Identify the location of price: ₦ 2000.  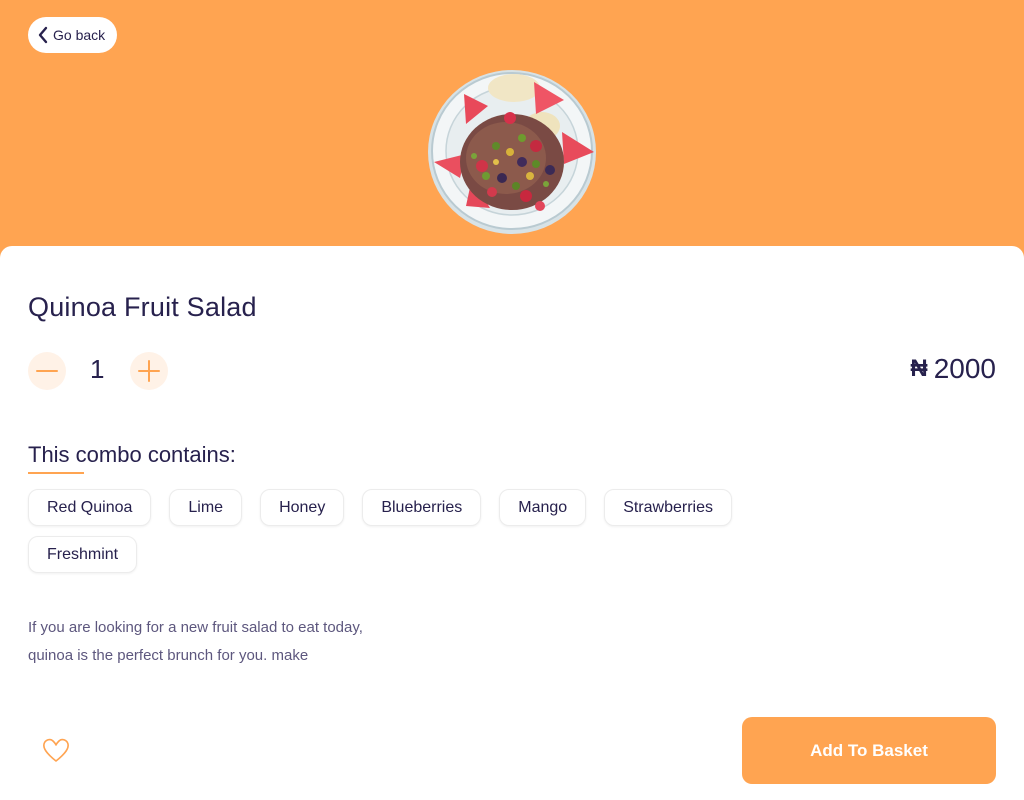
(953, 369).